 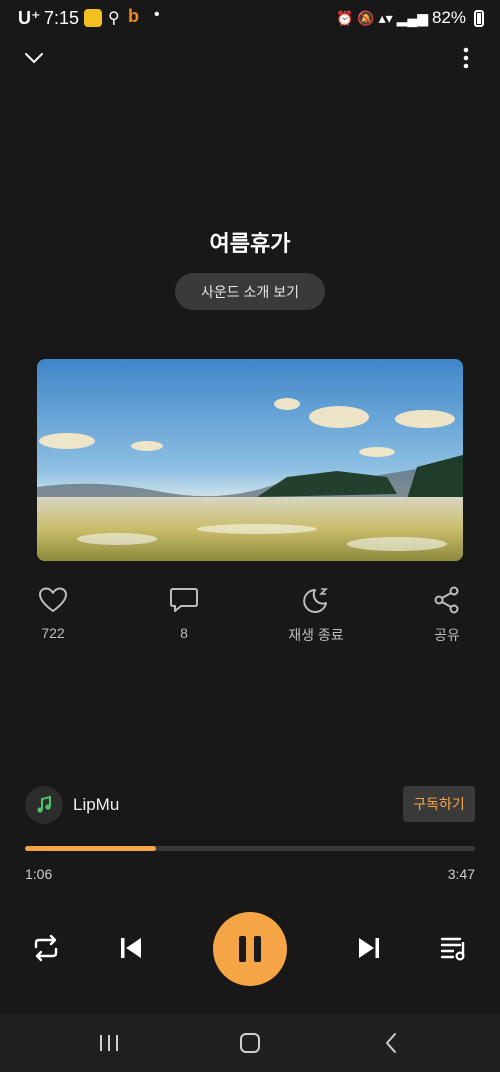 I want to click on chevron-down-icon, so click(x=34, y=58).